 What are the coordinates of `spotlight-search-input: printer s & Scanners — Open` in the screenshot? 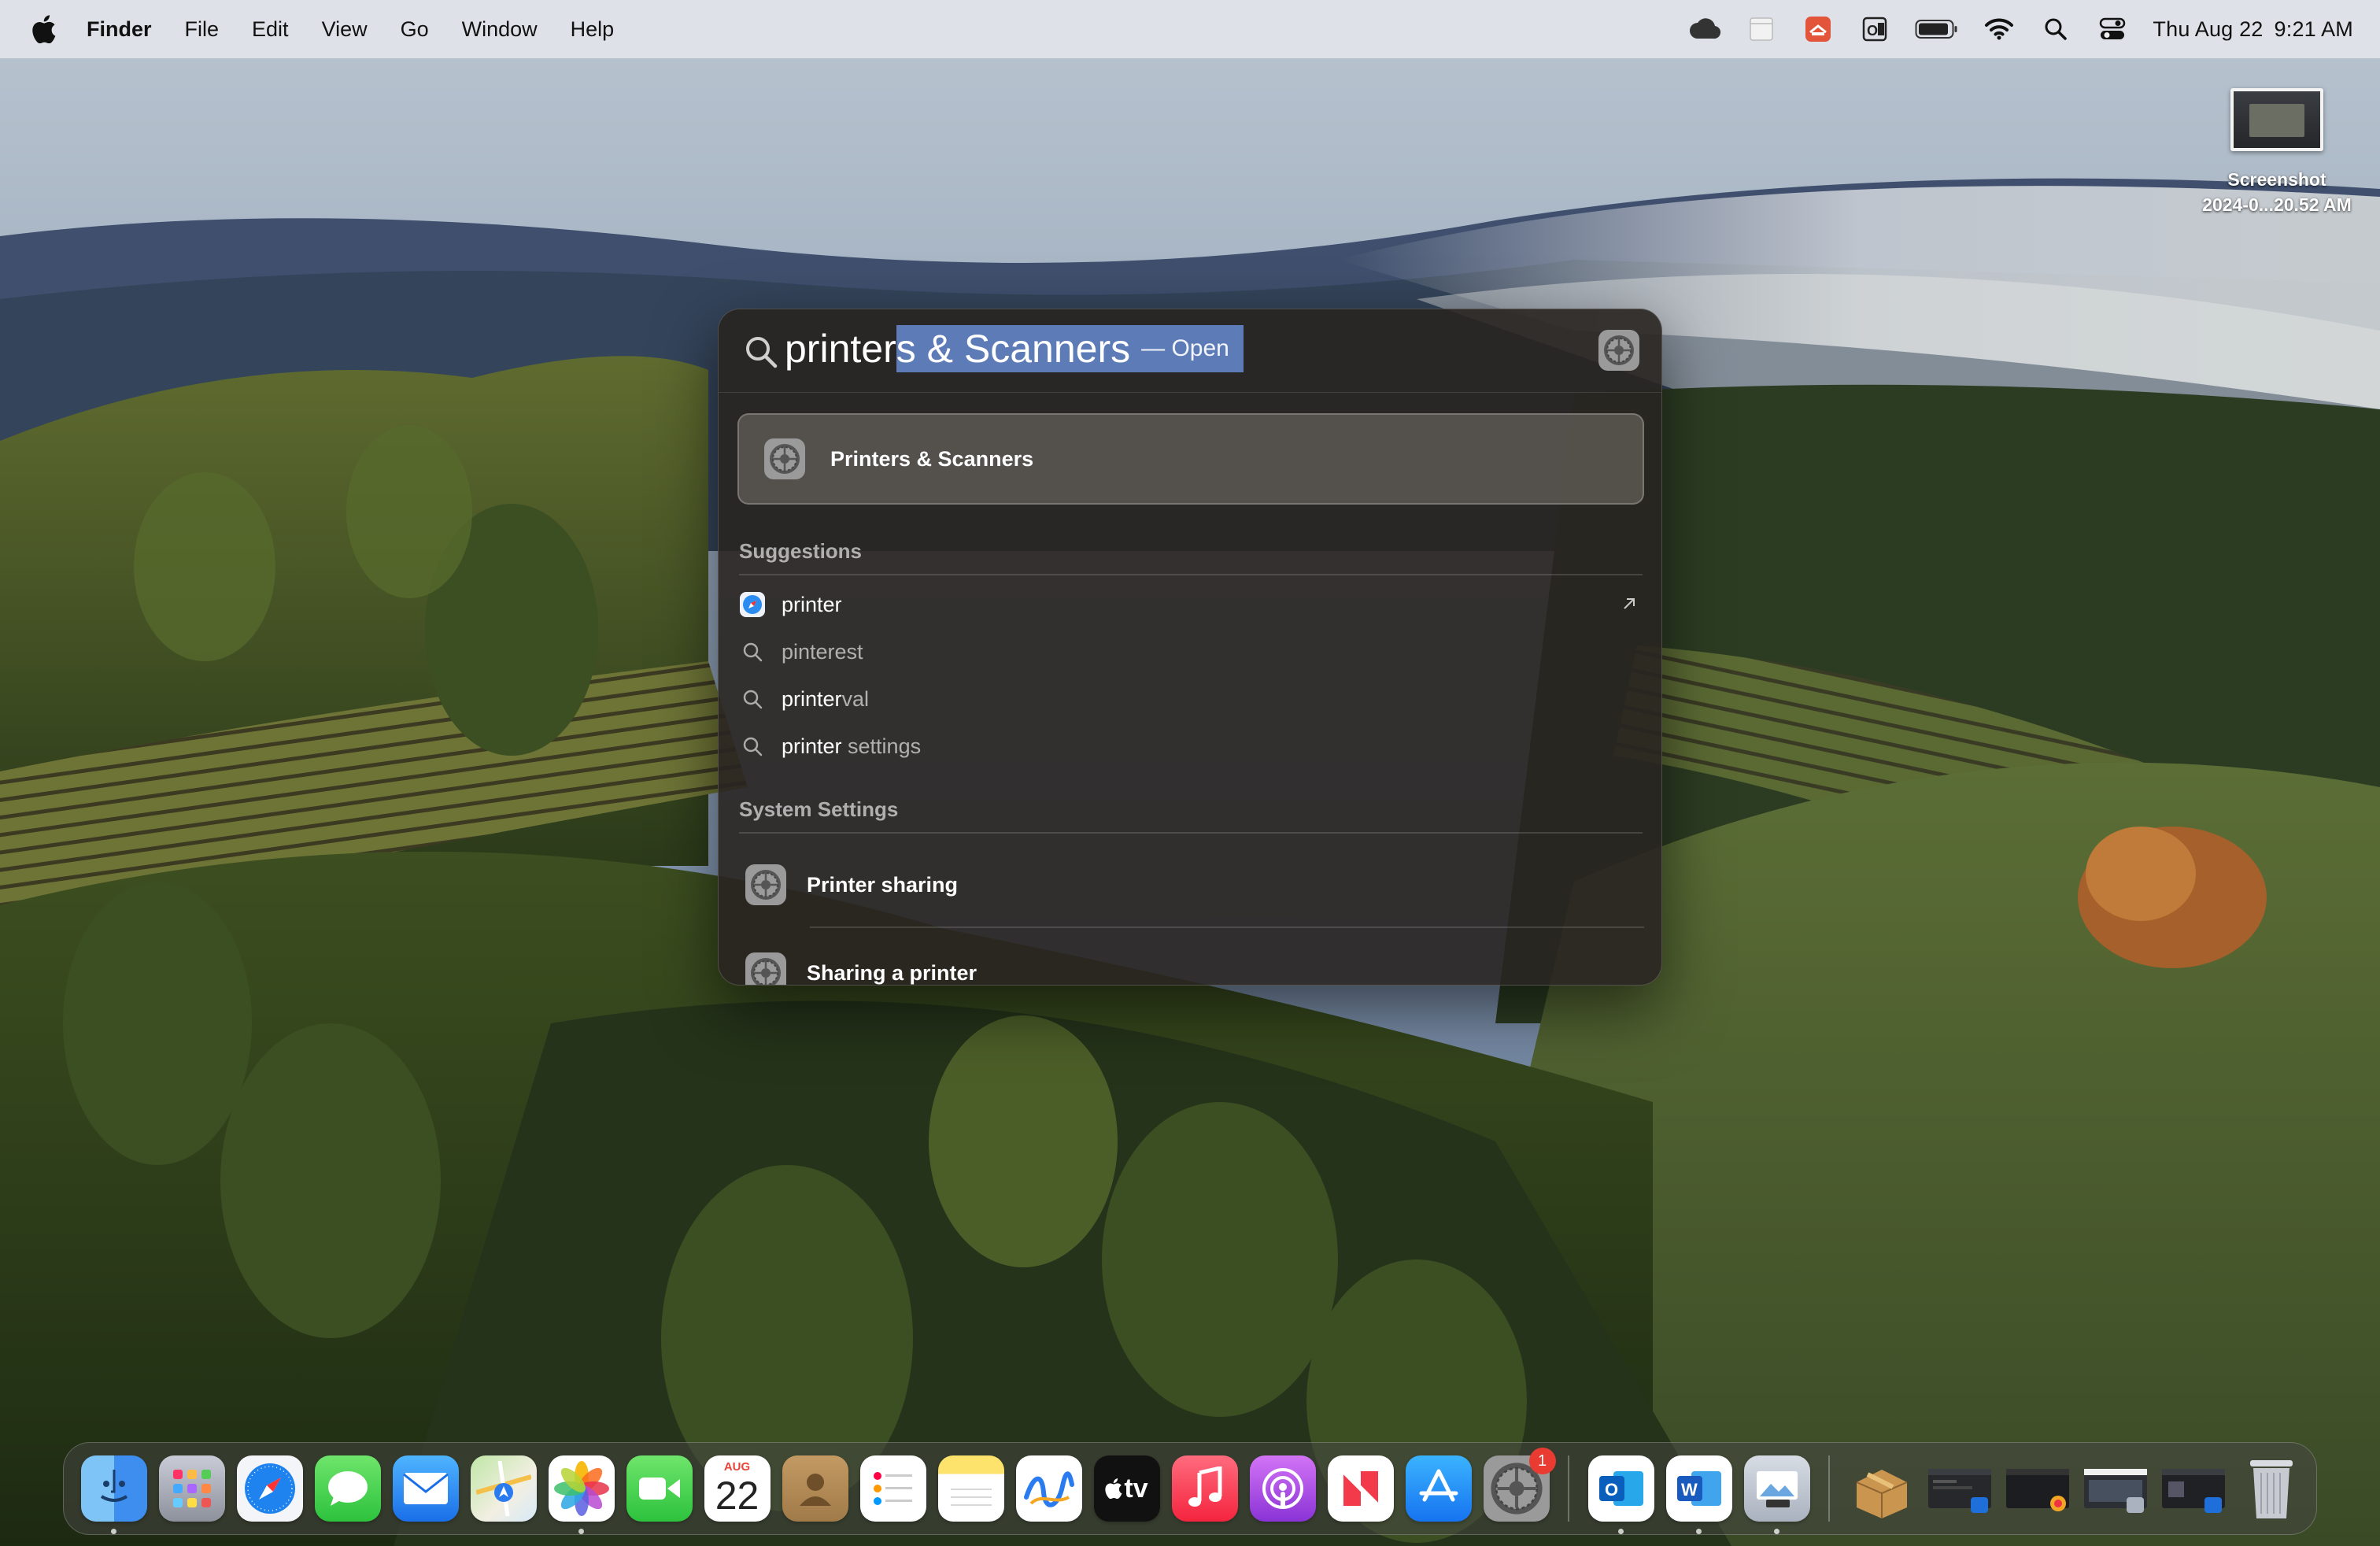 It's located at (1015, 349).